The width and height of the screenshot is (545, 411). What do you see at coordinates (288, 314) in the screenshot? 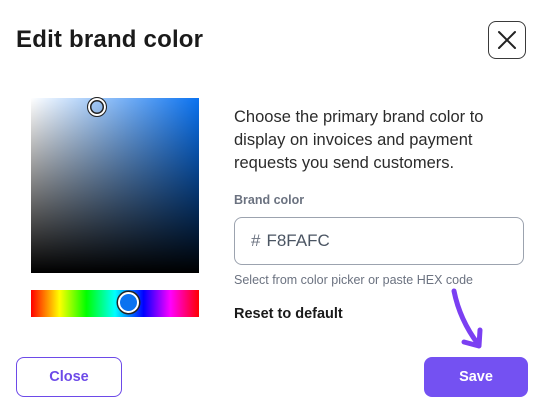
I see `reset-to-default-button: Reset to default` at bounding box center [288, 314].